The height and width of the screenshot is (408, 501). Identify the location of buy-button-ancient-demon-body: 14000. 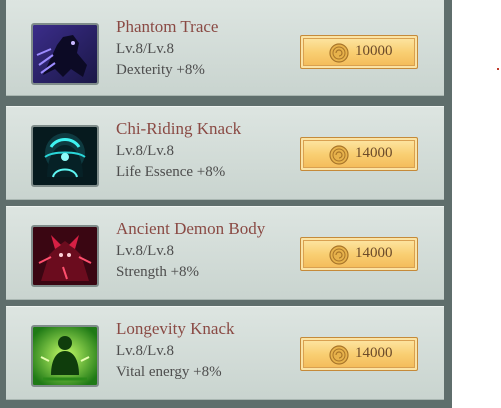
(359, 254).